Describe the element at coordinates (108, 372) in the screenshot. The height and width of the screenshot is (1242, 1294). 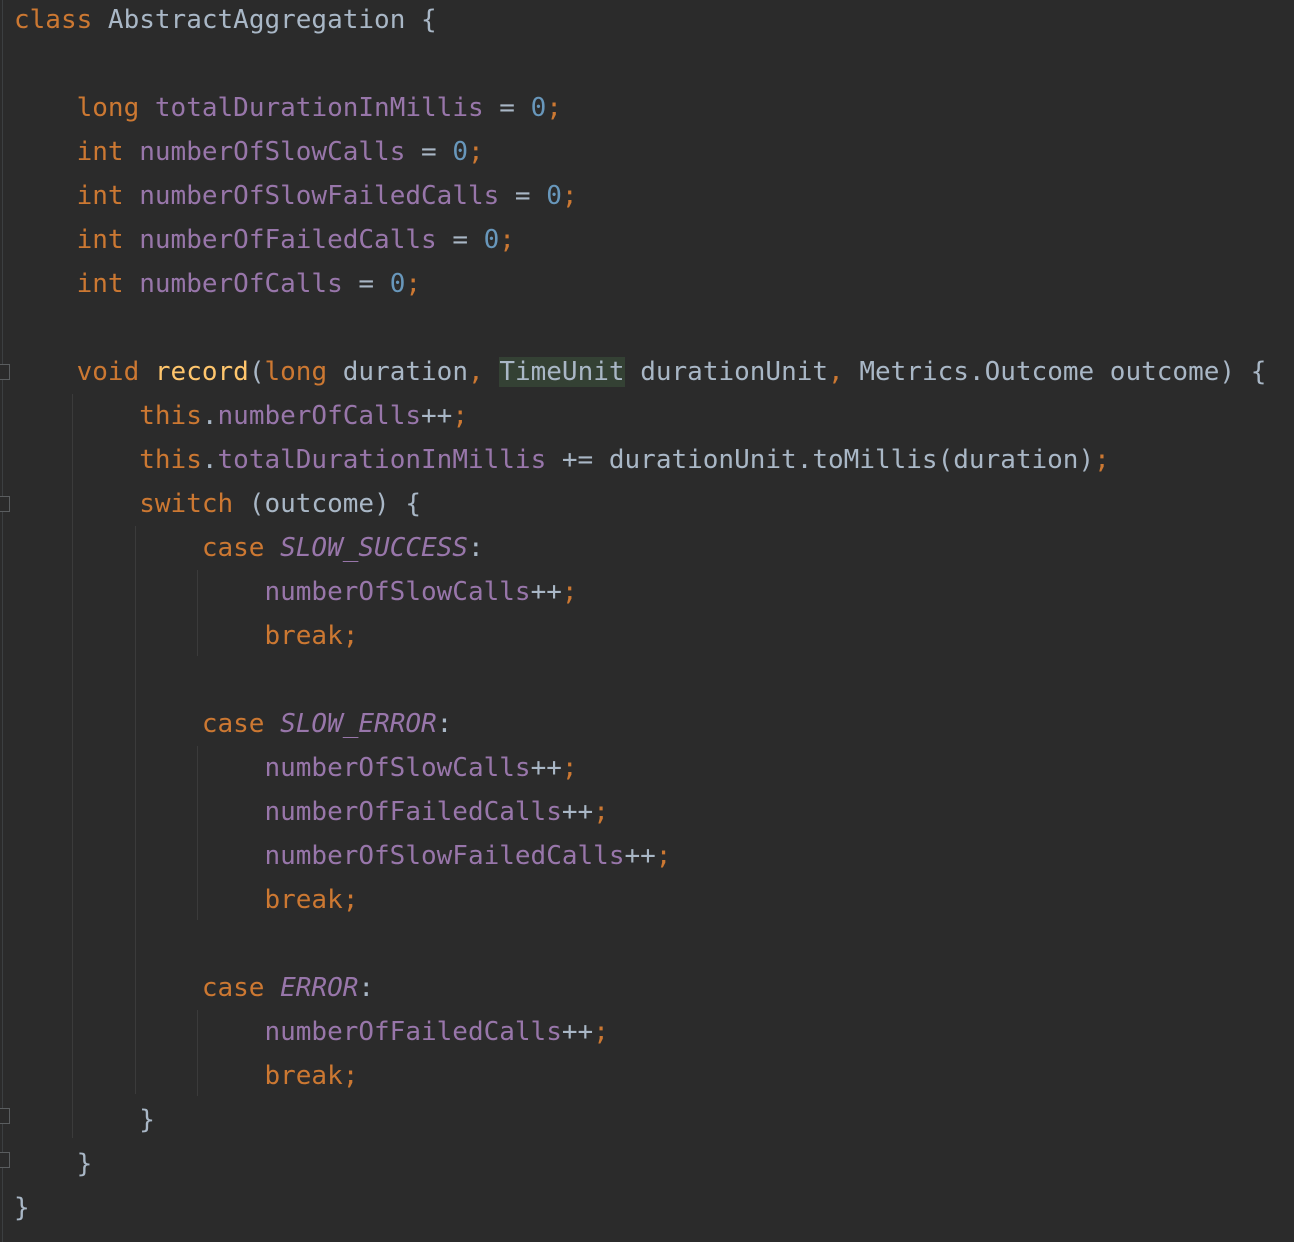
I see `code-token: void` at that location.